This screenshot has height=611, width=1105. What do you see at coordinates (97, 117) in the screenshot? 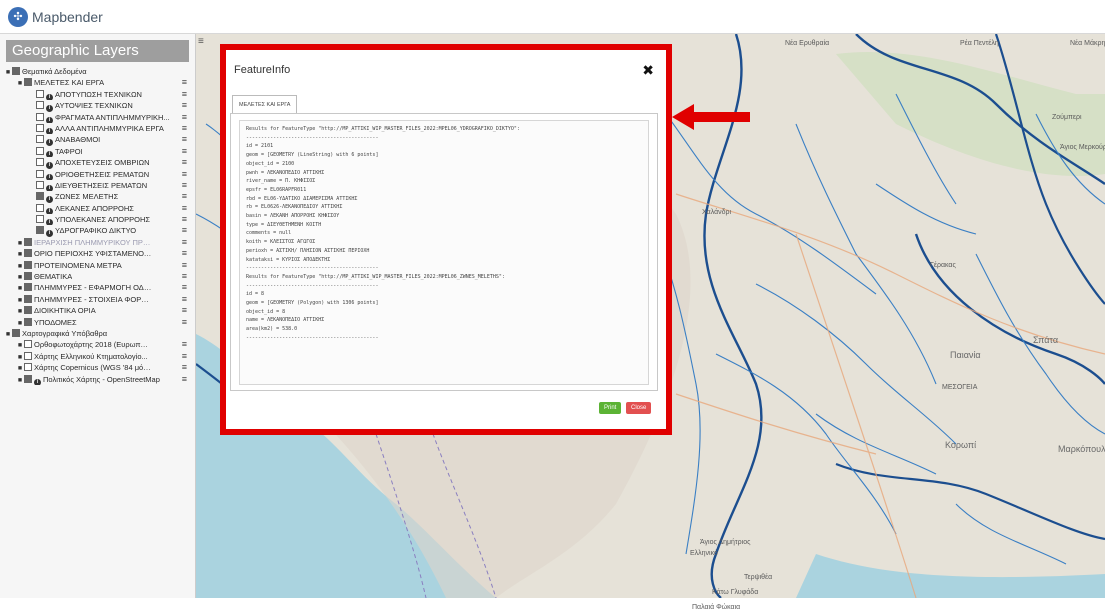
I see `layer-tree-item: i ΦΡΑΓΜΑΤΑ ΑΝΤΙΠΛΗΜΜΥΡΙΚΗ... ≡` at bounding box center [97, 117].